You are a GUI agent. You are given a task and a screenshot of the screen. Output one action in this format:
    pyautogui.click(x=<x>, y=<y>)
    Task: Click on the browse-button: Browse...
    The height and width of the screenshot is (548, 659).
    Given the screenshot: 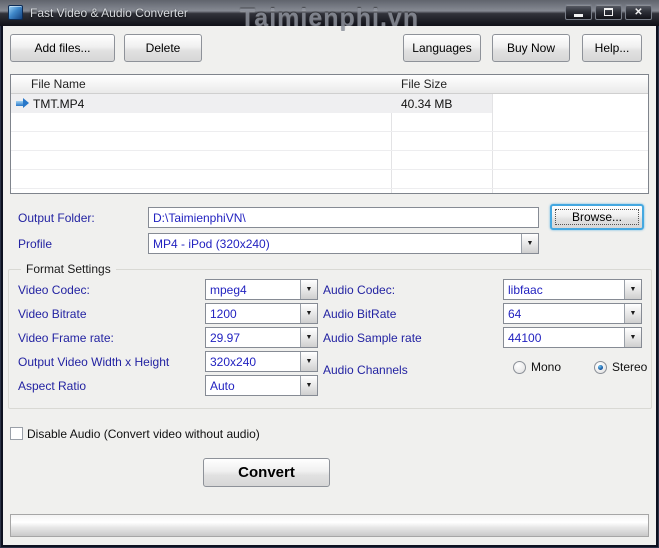 What is the action you would take?
    pyautogui.click(x=597, y=217)
    